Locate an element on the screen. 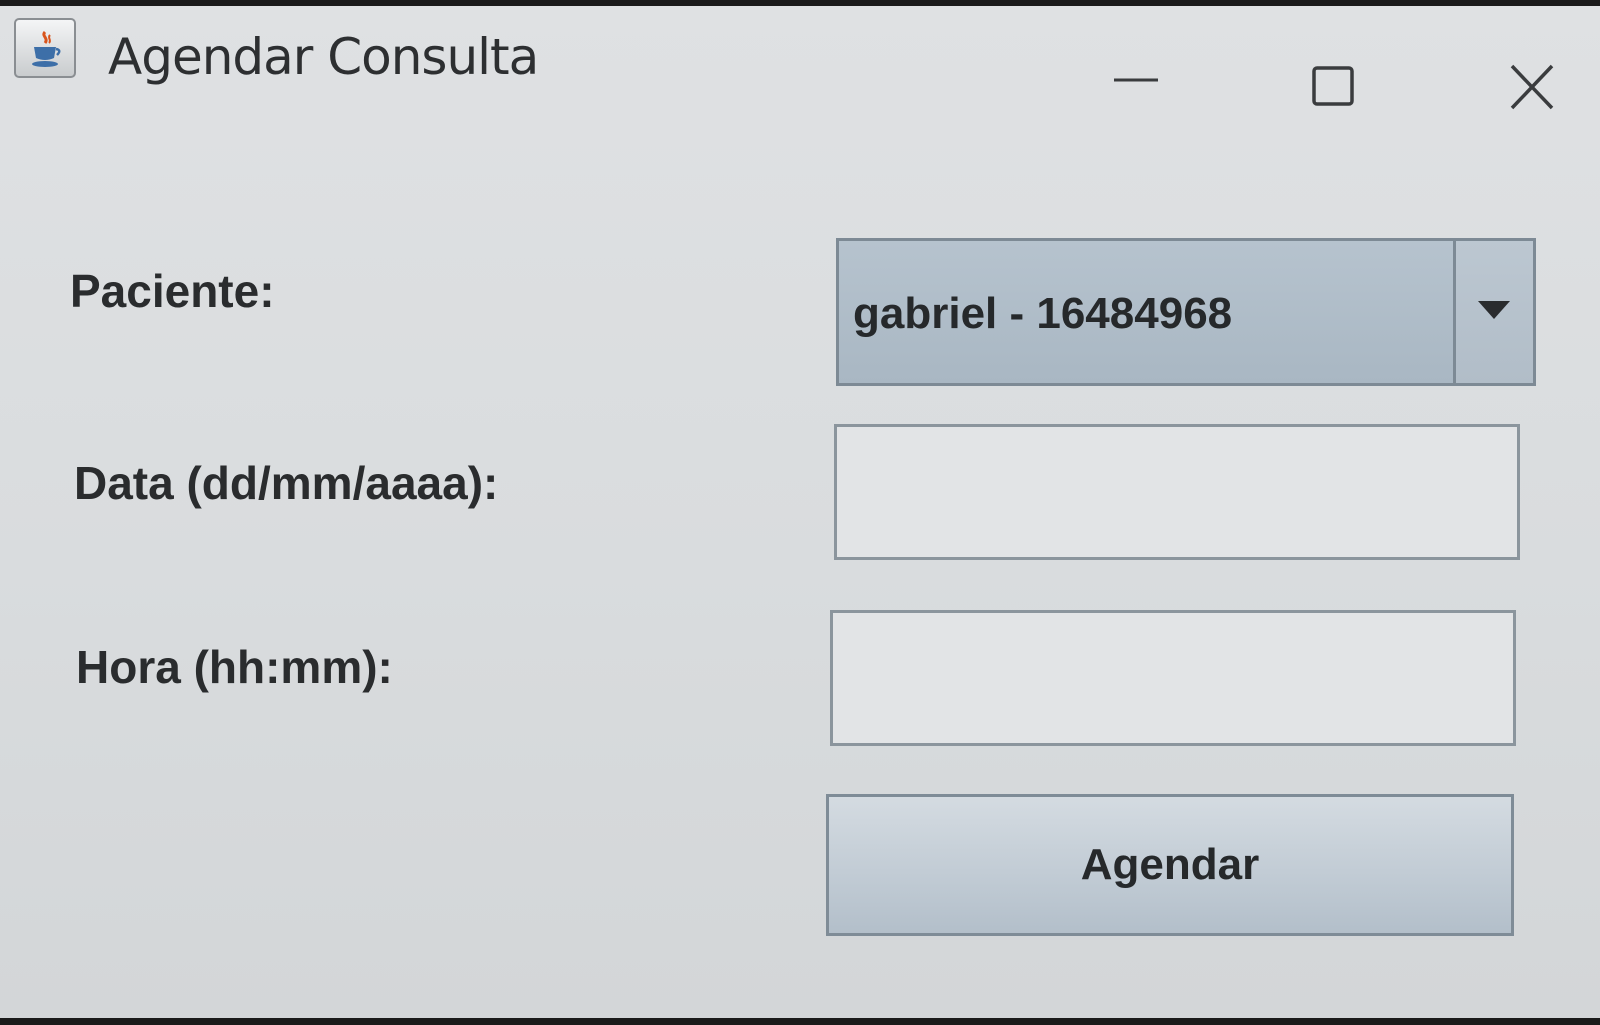 This screenshot has height=1025, width=1600. maximize-icon is located at coordinates (1333, 86).